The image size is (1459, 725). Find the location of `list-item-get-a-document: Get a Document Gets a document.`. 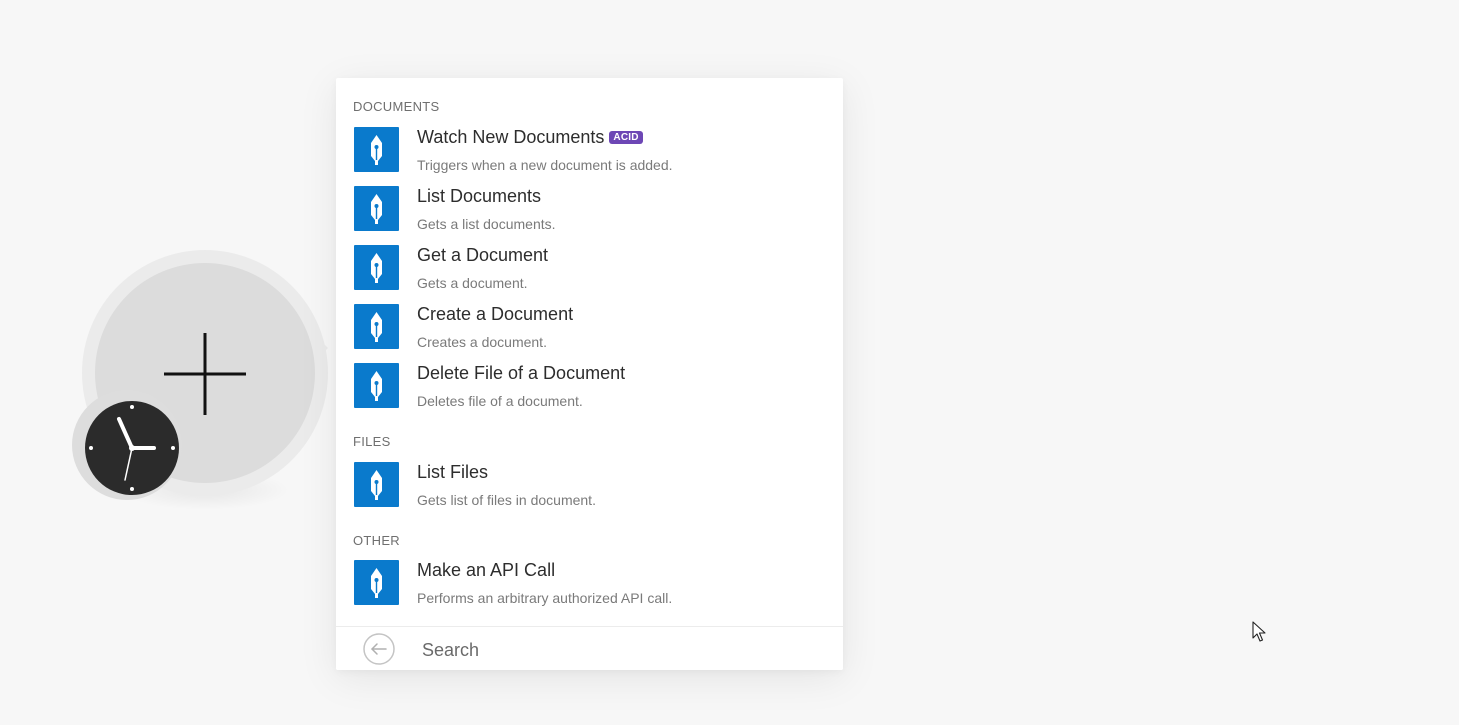

list-item-get-a-document: Get a Document Gets a document. is located at coordinates (589, 273).